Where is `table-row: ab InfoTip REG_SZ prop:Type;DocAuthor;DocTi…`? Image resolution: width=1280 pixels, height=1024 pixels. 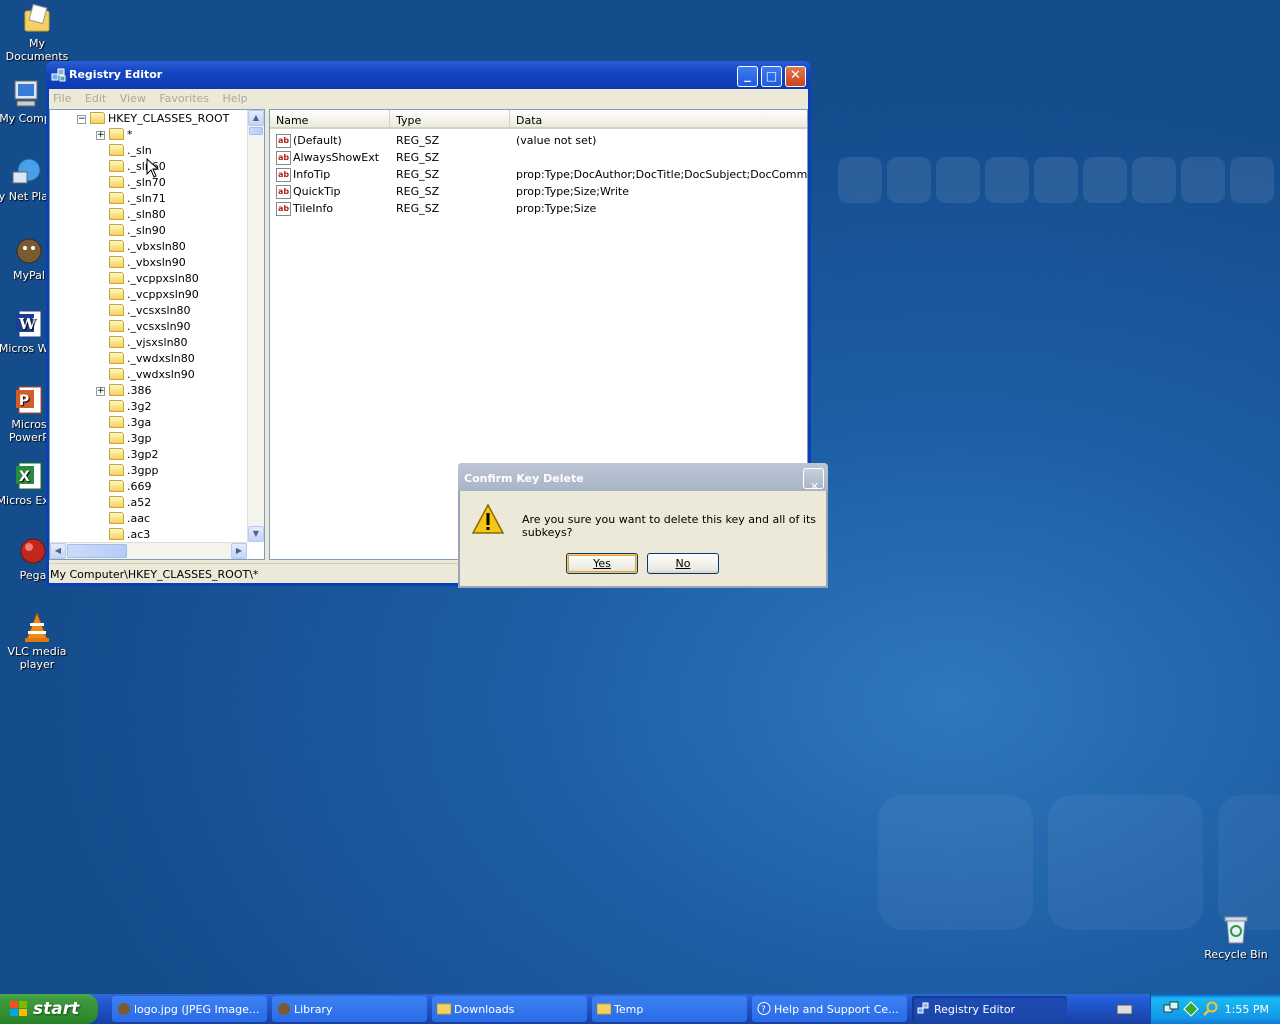 table-row: ab InfoTip REG_SZ prop:Type;DocAuthor;DocTi… is located at coordinates (538, 174).